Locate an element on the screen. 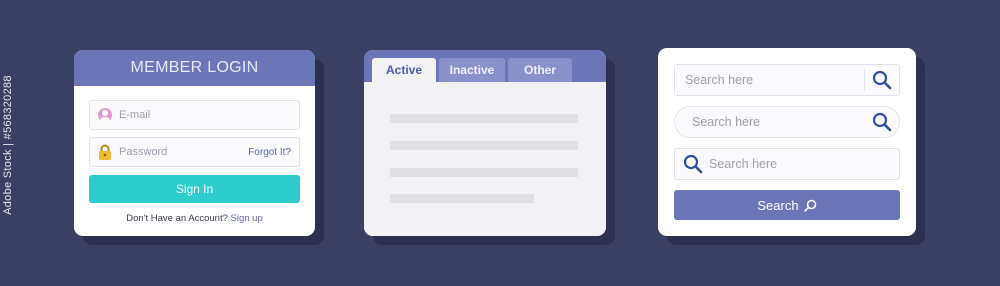 This screenshot has width=1000, height=286. email-field: E-mail is located at coordinates (194, 115).